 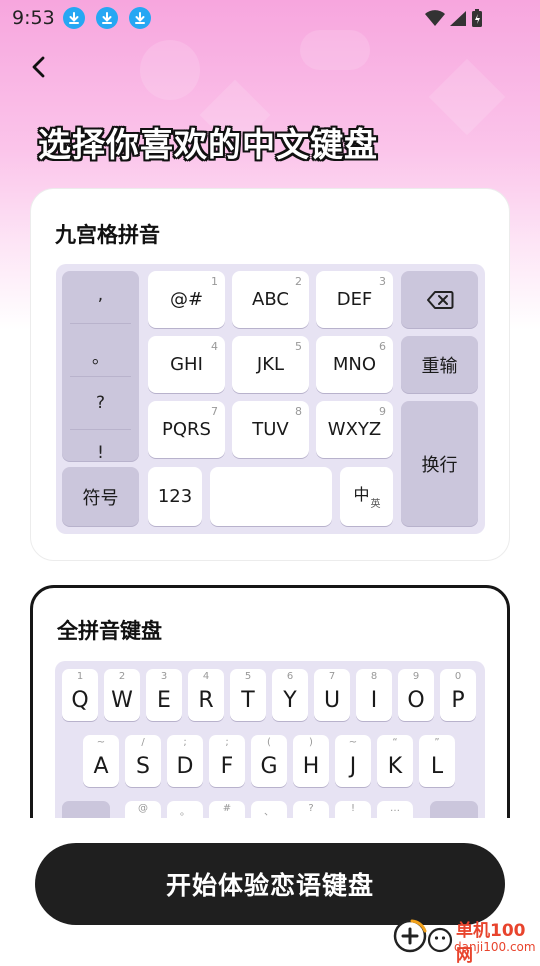 What do you see at coordinates (185, 761) in the screenshot?
I see `letter-key: ; D` at bounding box center [185, 761].